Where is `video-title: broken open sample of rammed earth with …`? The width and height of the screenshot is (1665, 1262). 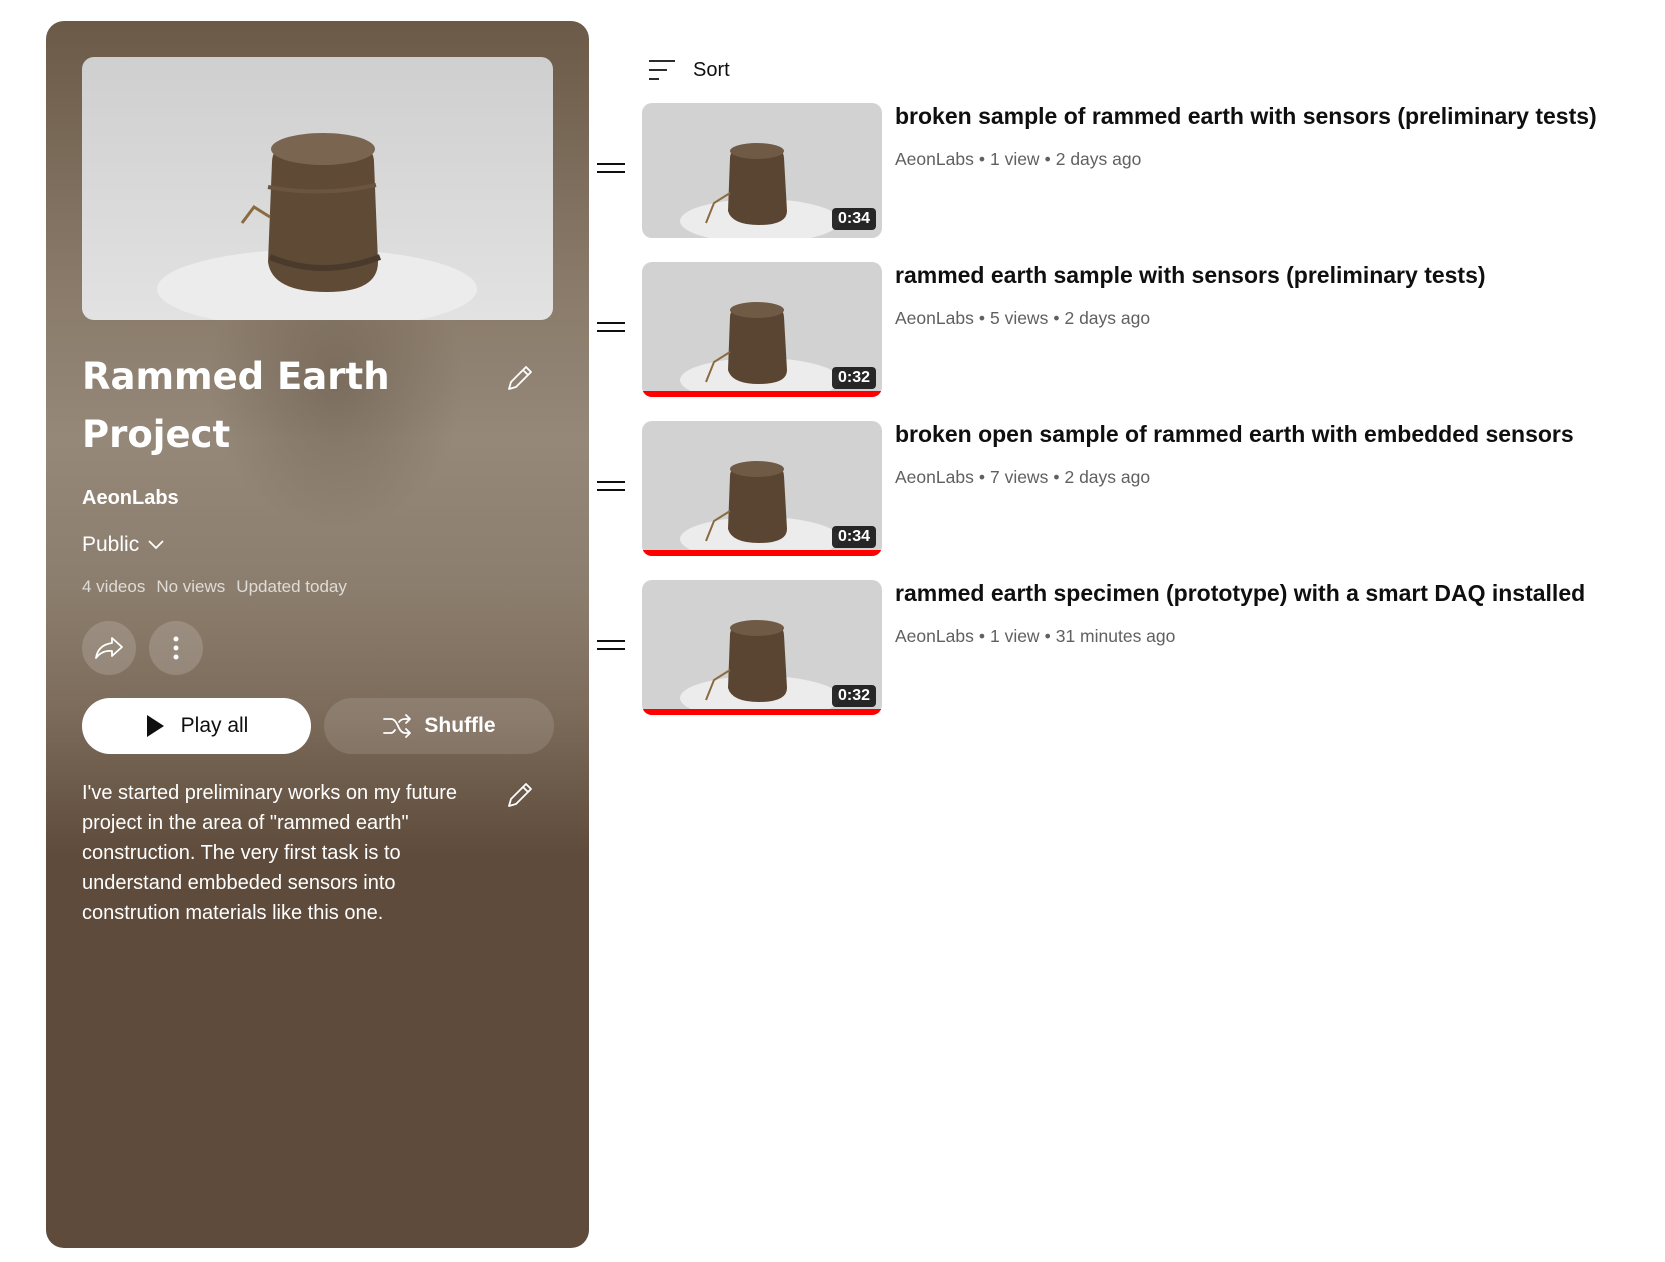 video-title: broken open sample of rammed earth with … is located at coordinates (1234, 434).